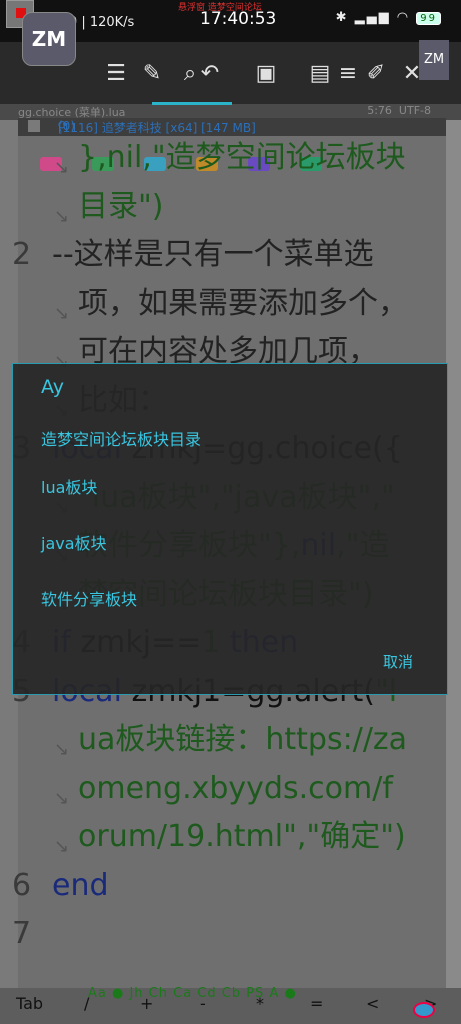 The image size is (461, 1024). Describe the element at coordinates (428, 18) in the screenshot. I see `battery-icon: 99` at that location.